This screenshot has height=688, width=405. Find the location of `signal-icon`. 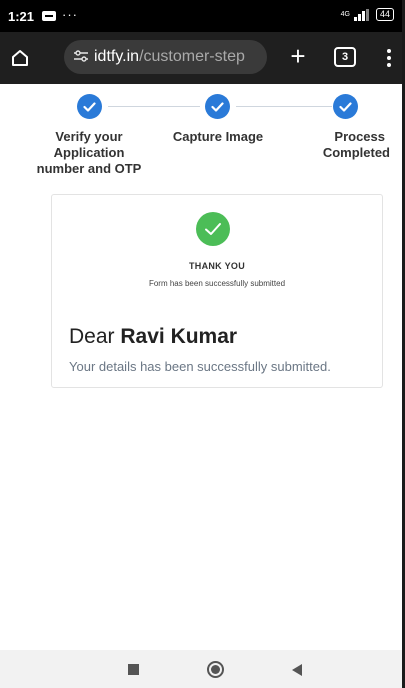

signal-icon is located at coordinates (362, 14).